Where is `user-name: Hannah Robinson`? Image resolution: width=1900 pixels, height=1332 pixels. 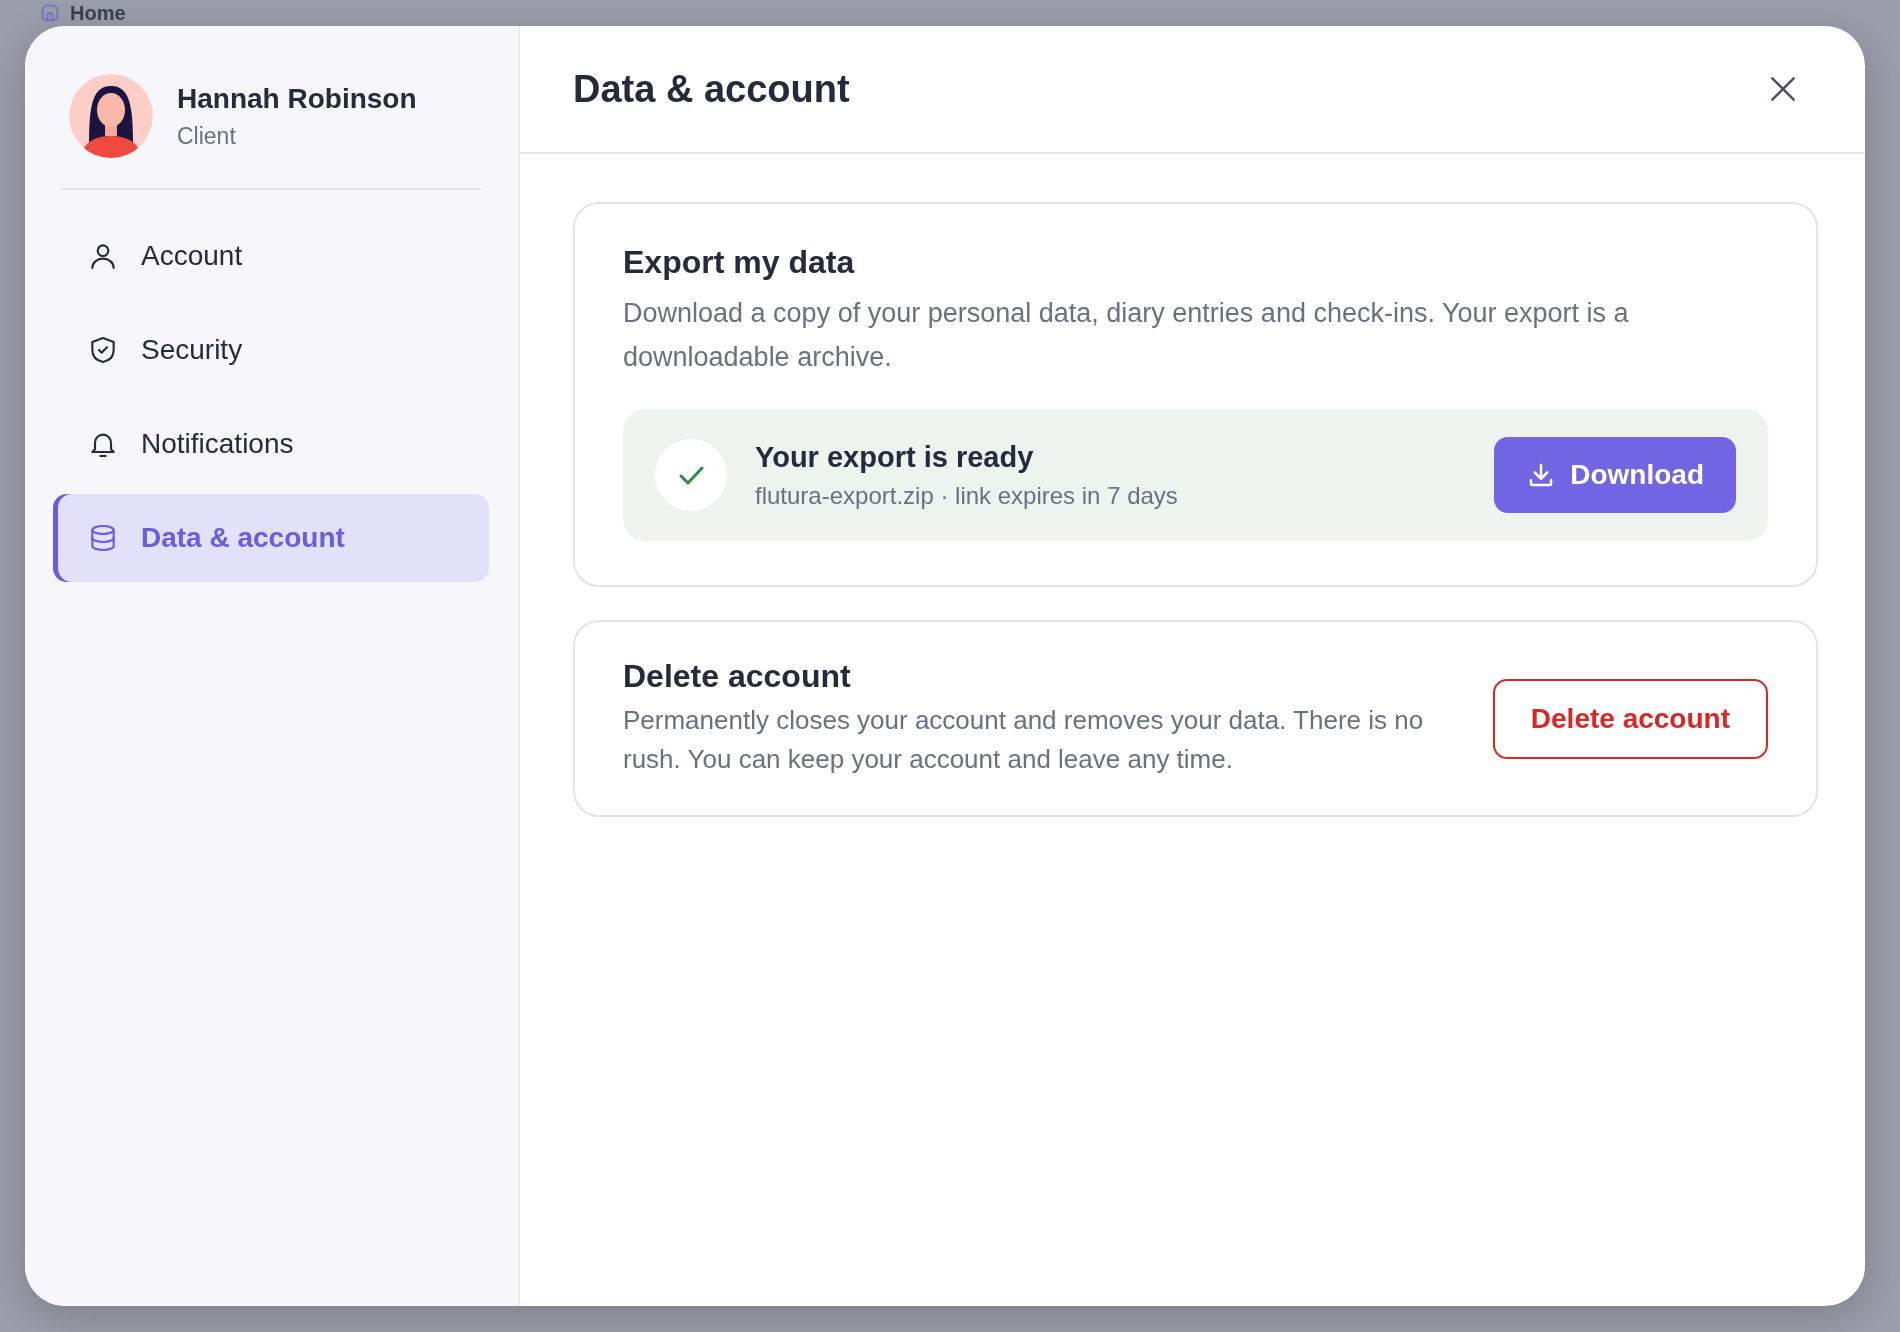 user-name: Hannah Robinson is located at coordinates (297, 98).